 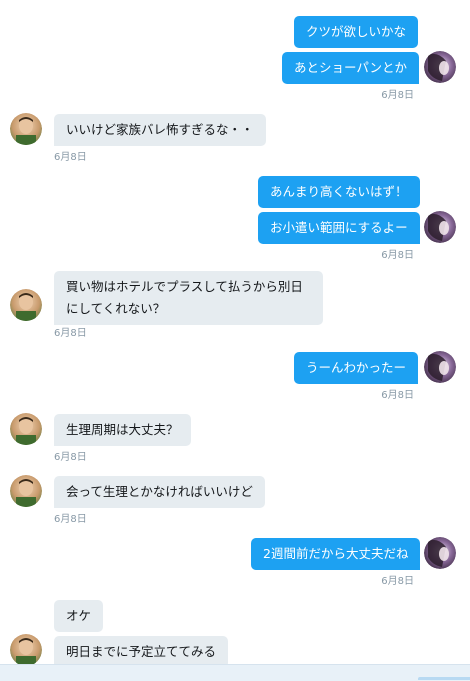 What do you see at coordinates (339, 228) in the screenshot?
I see `message-bubble-outgoing: お小遣い範囲にするよー` at bounding box center [339, 228].